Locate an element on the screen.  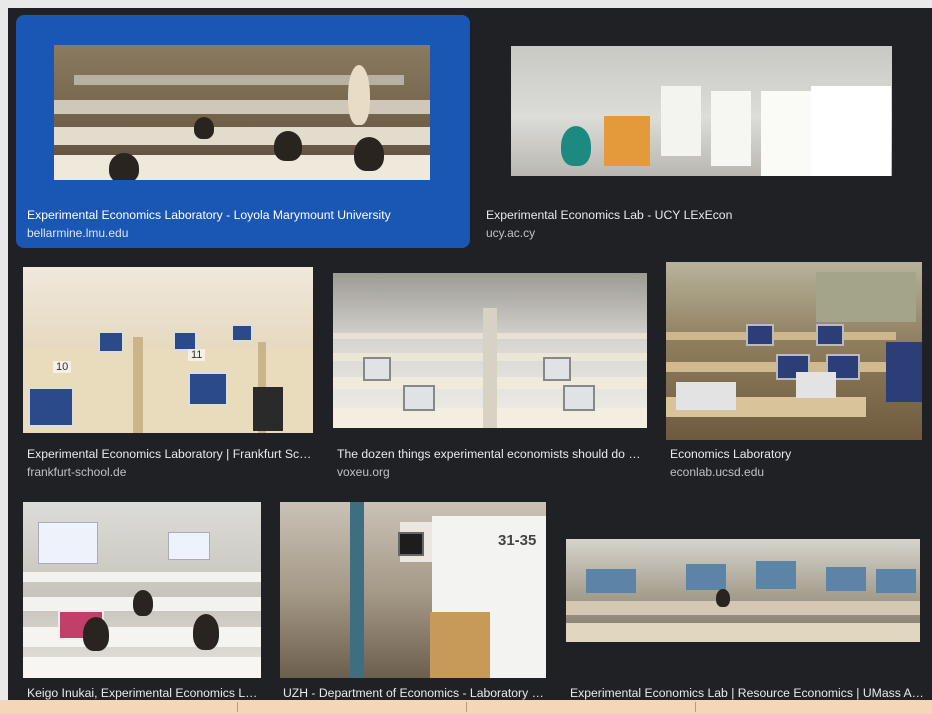
bottom-bar is located at coordinates (466, 707).